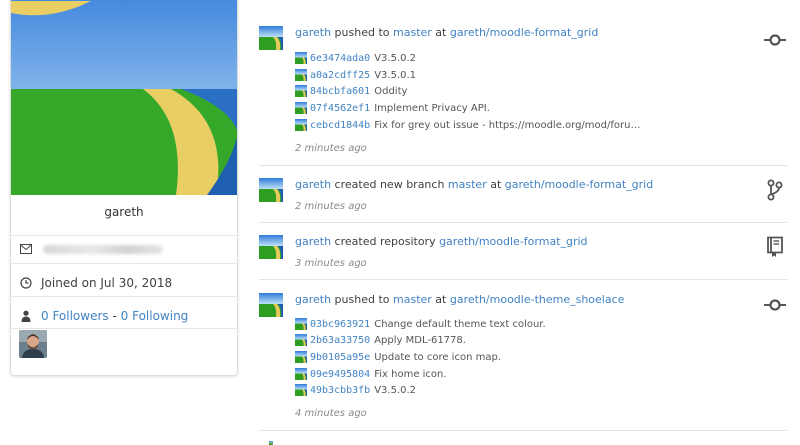 The width and height of the screenshot is (800, 445). What do you see at coordinates (775, 247) in the screenshot?
I see `repo-icon` at bounding box center [775, 247].